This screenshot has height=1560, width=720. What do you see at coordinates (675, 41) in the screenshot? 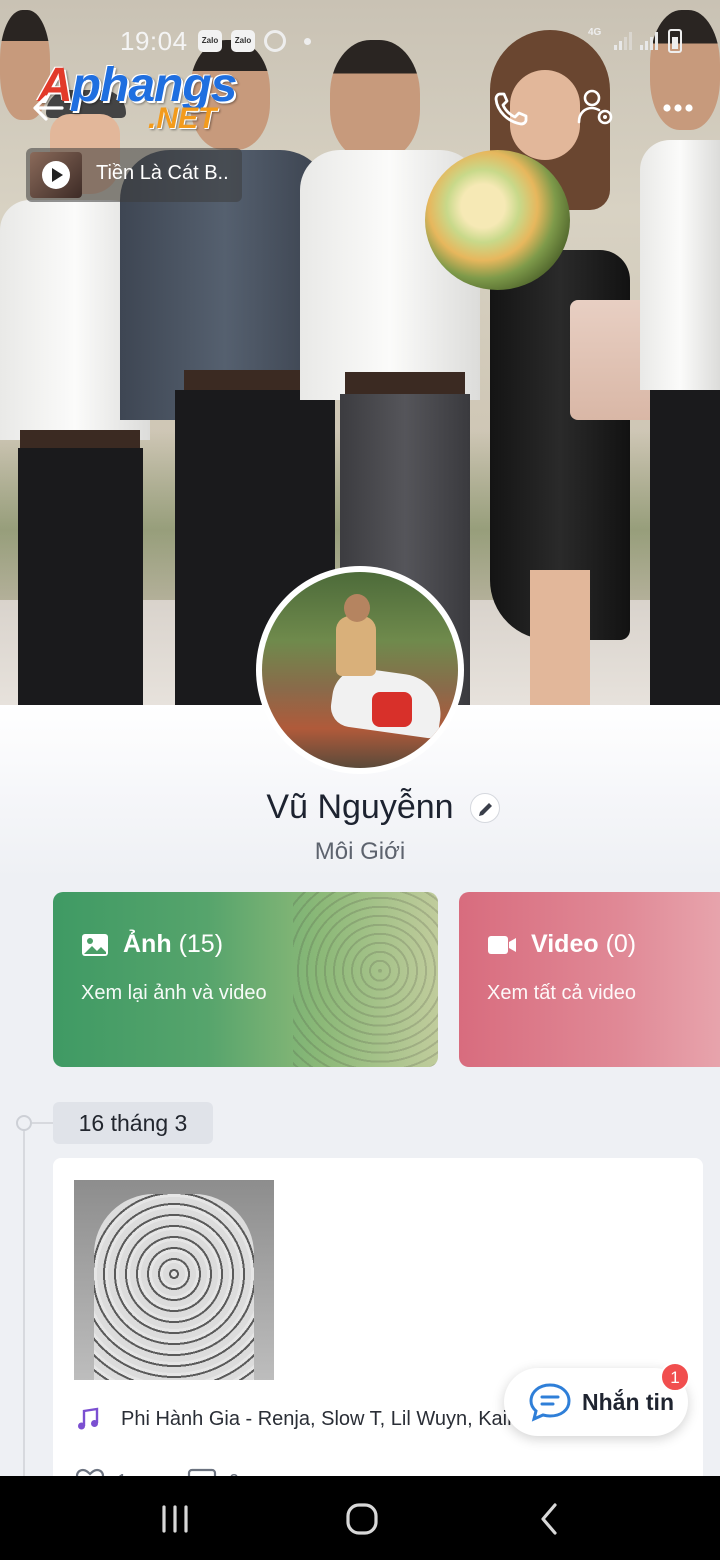
I see `battery-icon` at bounding box center [675, 41].